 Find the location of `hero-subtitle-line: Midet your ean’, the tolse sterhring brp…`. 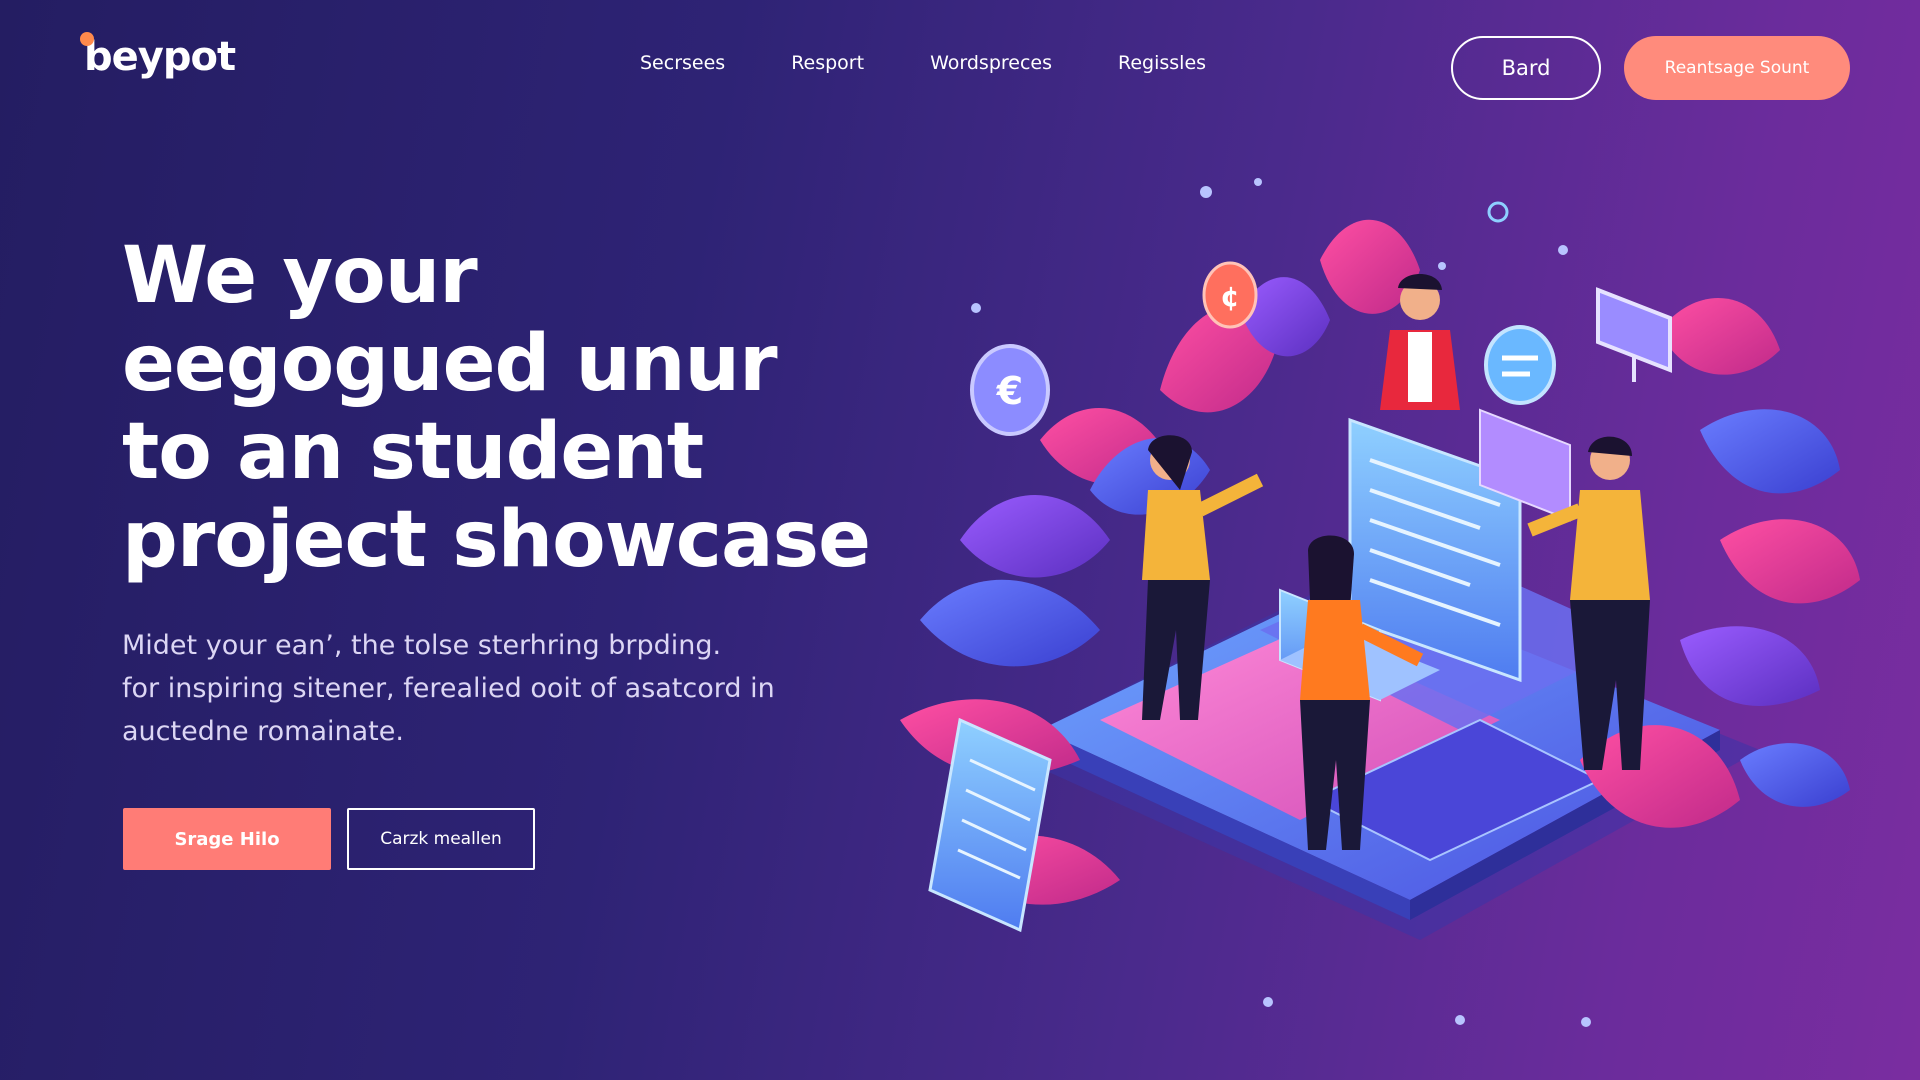

hero-subtitle-line: Midet your ean’, the tolse sterhring brp… is located at coordinates (422, 645).